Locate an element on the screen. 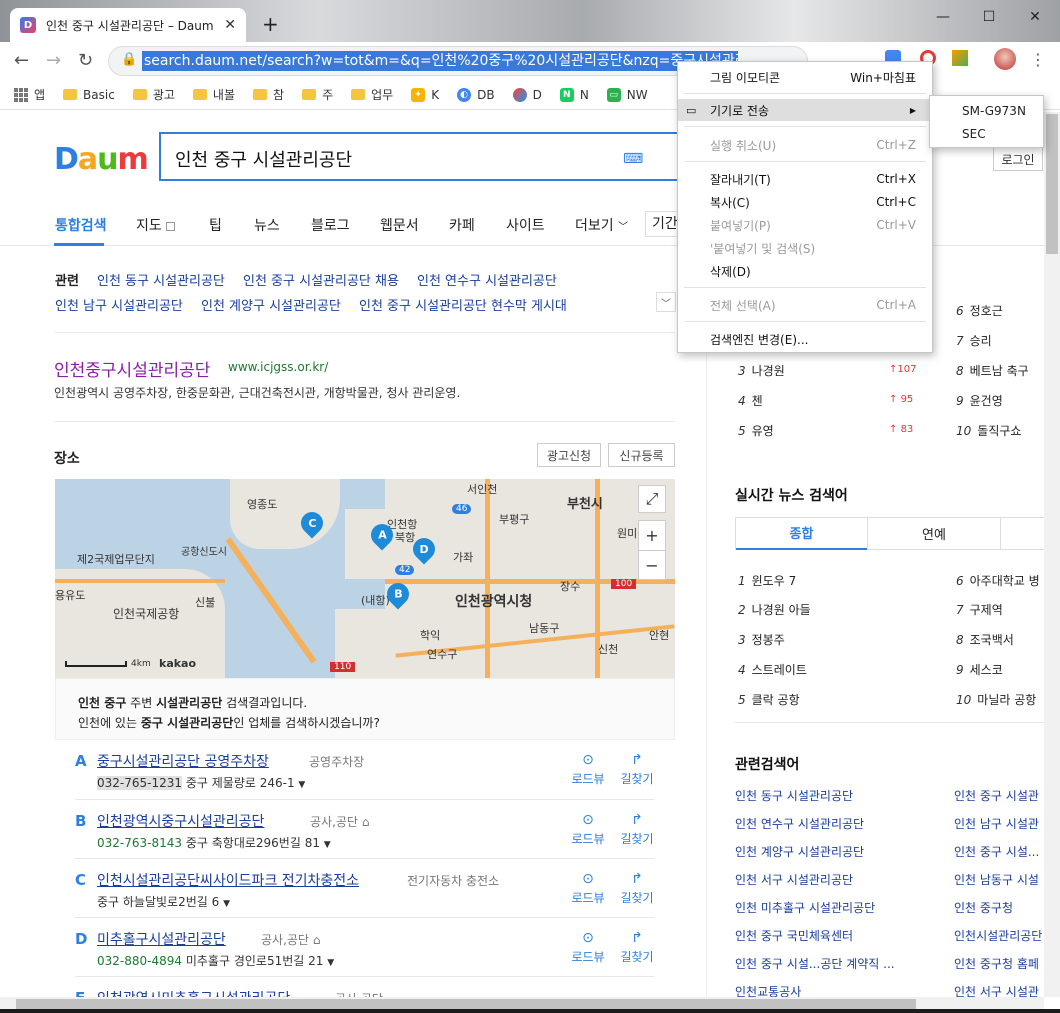 The image size is (1060, 1013). bookmark-apps: 앱 is located at coordinates (29, 94).